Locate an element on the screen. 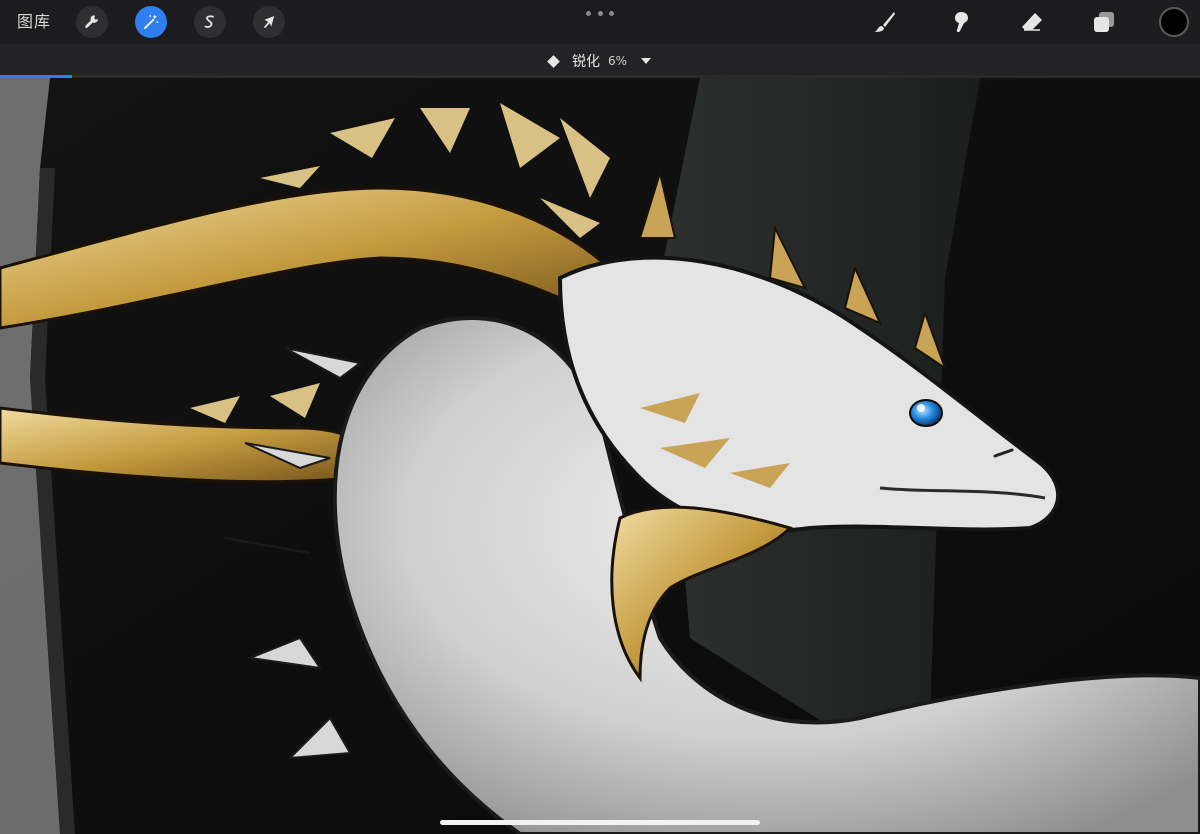 The height and width of the screenshot is (834, 1200). diamond-icon is located at coordinates (553, 61).